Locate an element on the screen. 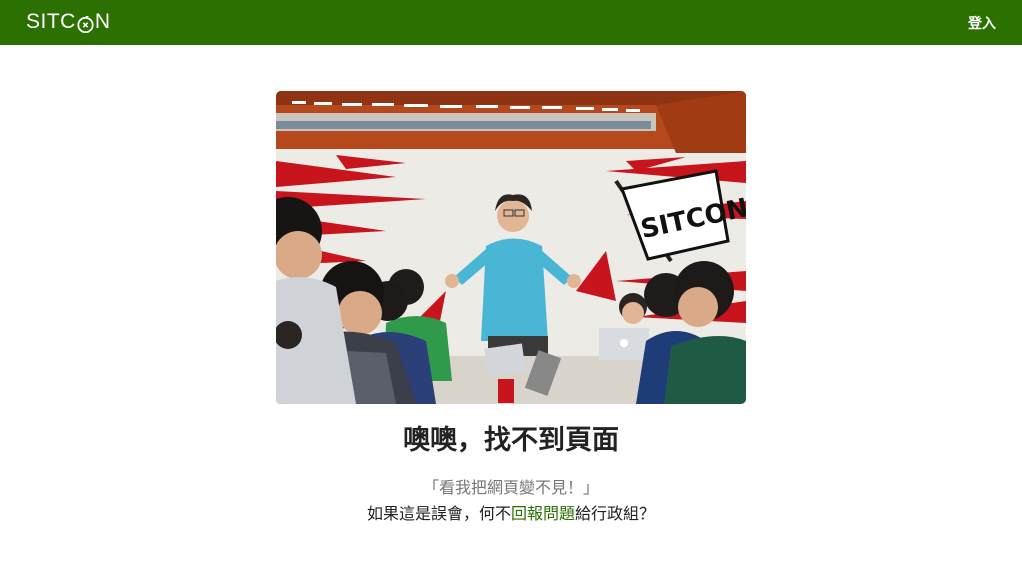 The image size is (1022, 573). login-link: 登入 is located at coordinates (982, 23).